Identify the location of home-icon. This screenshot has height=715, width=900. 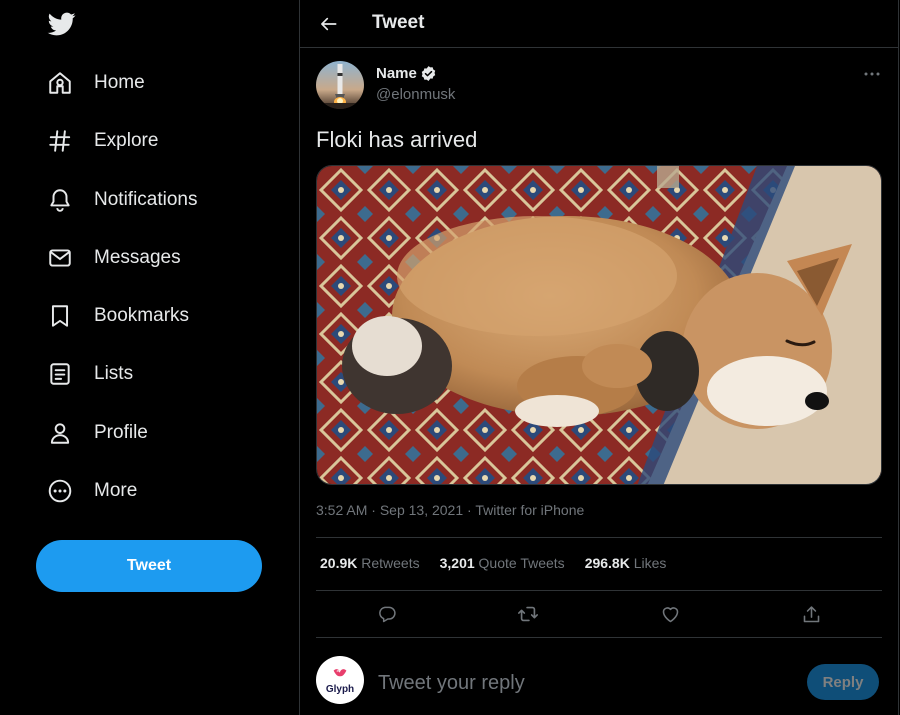
(60, 83).